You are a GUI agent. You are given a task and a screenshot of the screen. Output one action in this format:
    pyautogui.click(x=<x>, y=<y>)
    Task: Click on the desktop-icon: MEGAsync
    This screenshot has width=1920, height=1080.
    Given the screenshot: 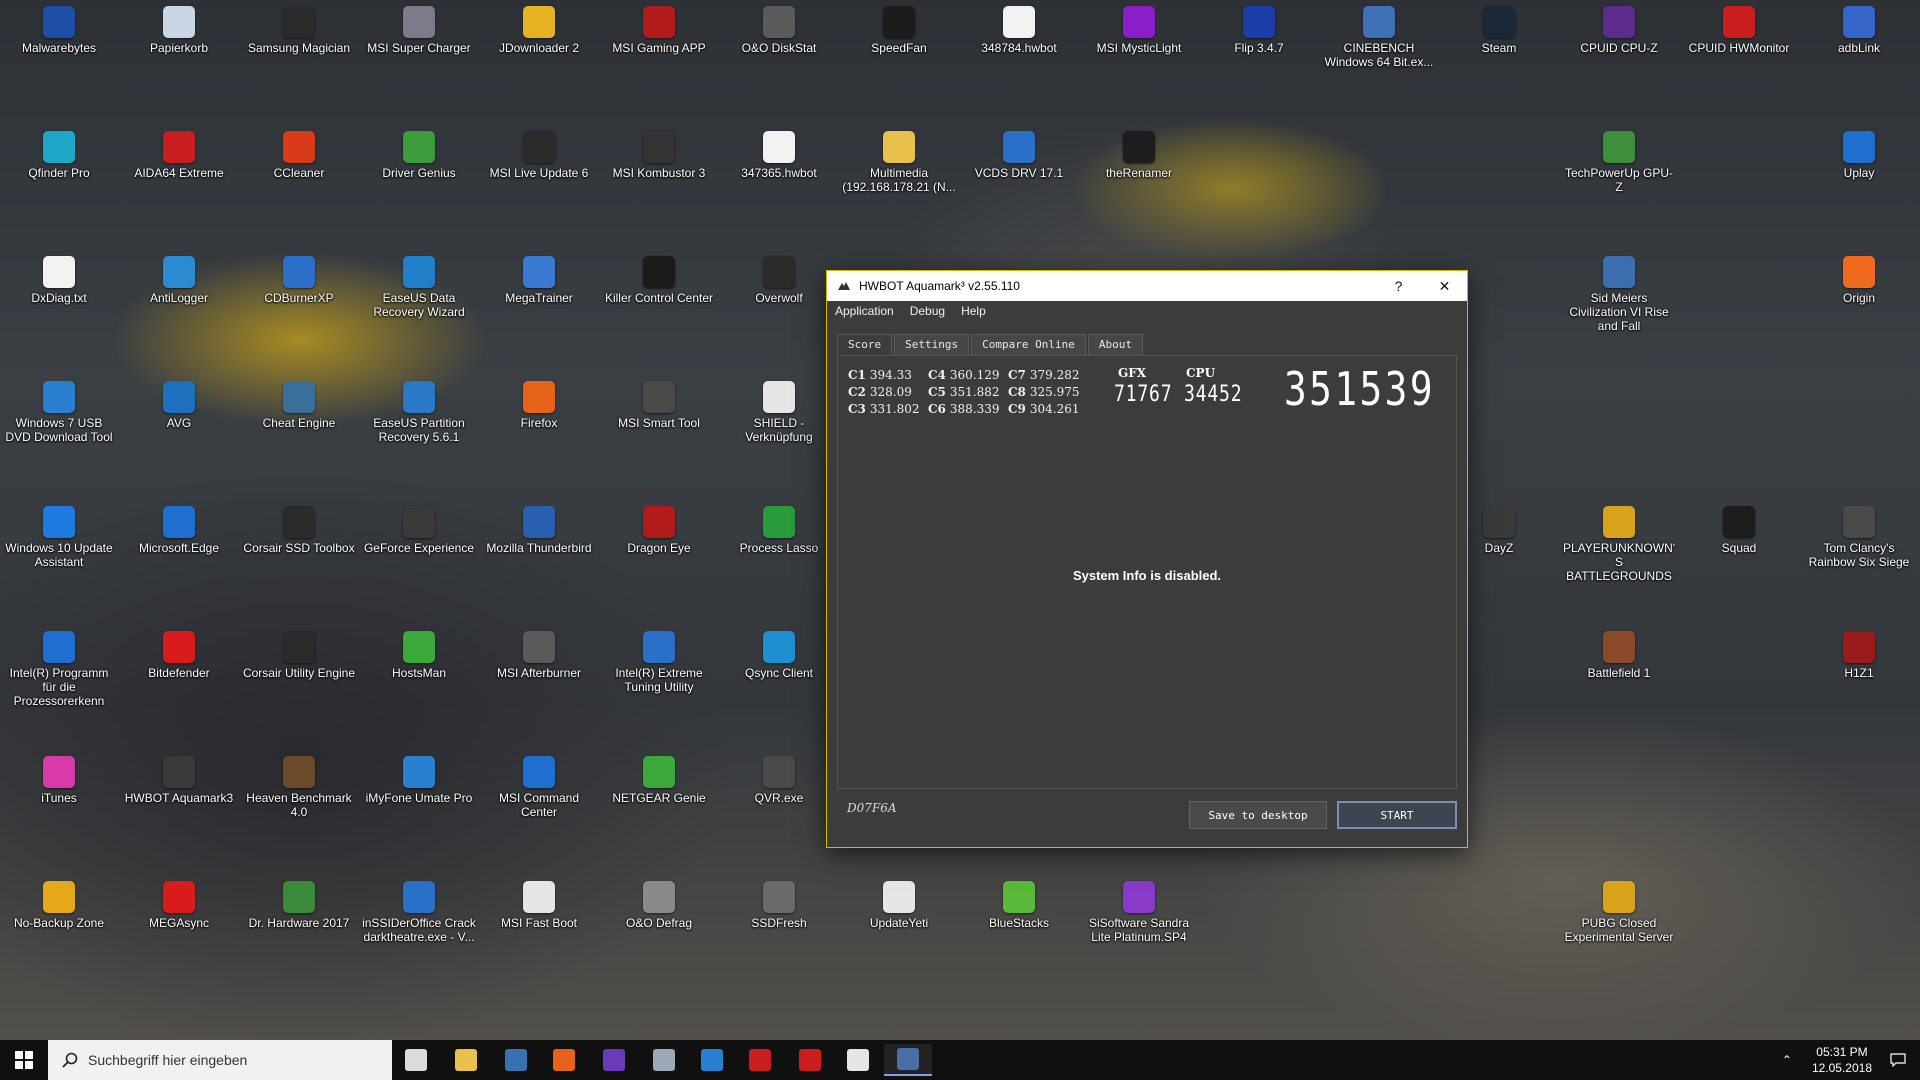 What is the action you would take?
    pyautogui.click(x=179, y=905)
    